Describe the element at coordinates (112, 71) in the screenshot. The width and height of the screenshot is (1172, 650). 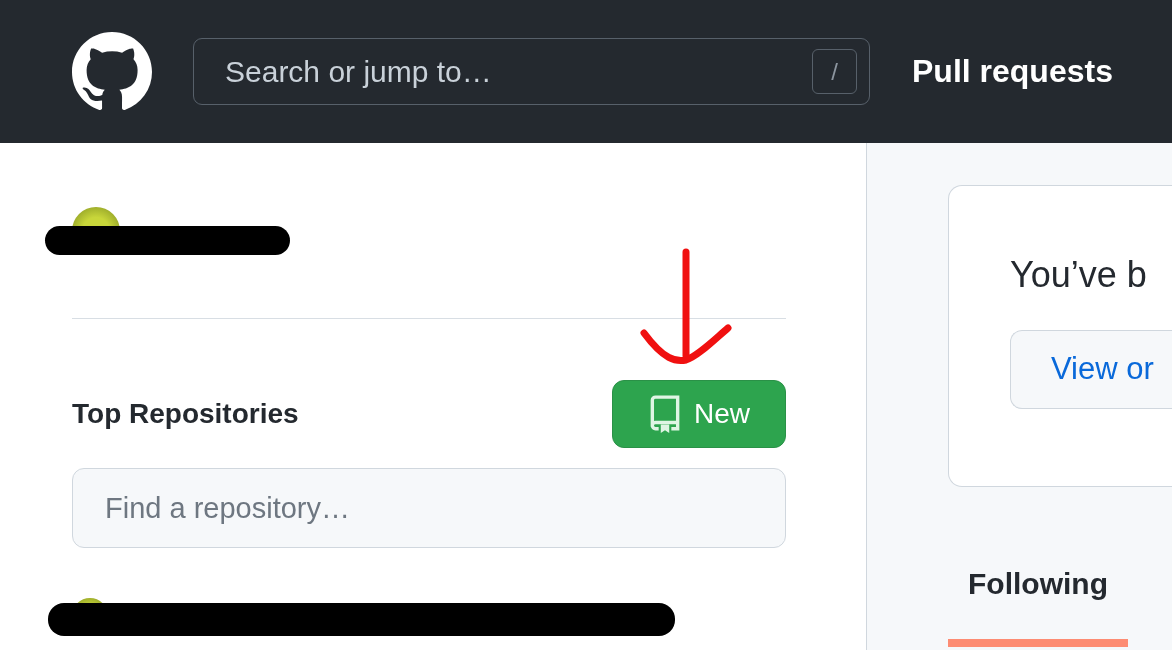
I see `github-logo-icon` at that location.